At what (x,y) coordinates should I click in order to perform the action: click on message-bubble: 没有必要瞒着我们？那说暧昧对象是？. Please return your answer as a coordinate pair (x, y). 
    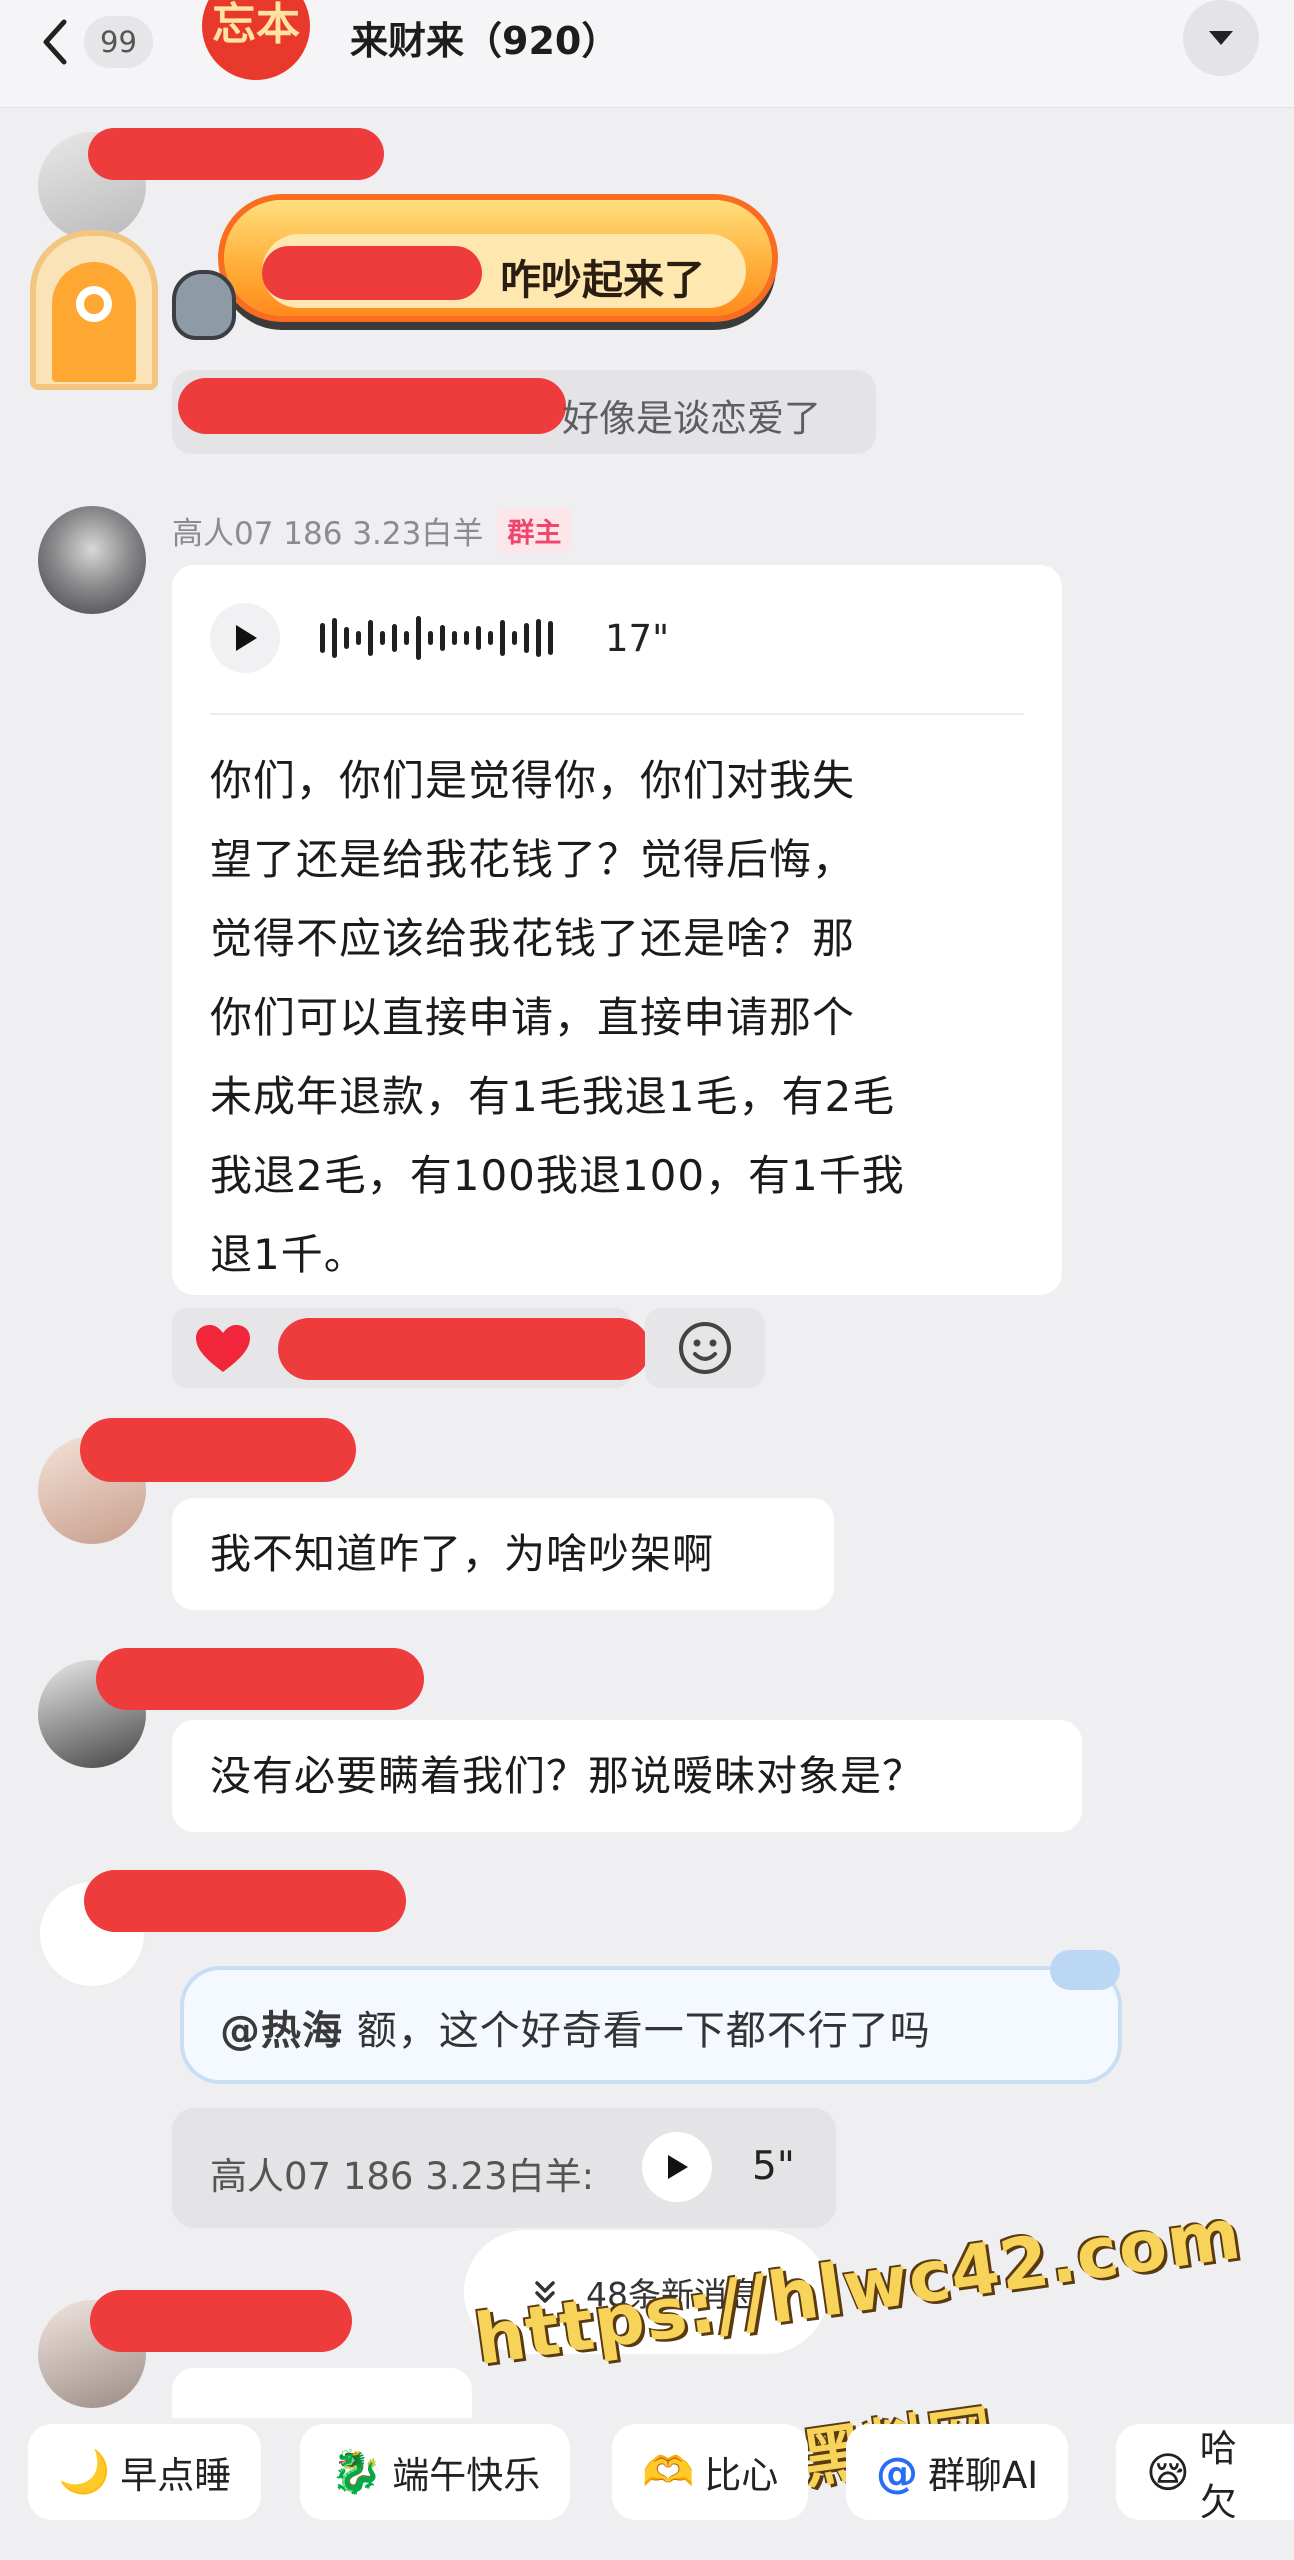
    Looking at the image, I should click on (627, 1776).